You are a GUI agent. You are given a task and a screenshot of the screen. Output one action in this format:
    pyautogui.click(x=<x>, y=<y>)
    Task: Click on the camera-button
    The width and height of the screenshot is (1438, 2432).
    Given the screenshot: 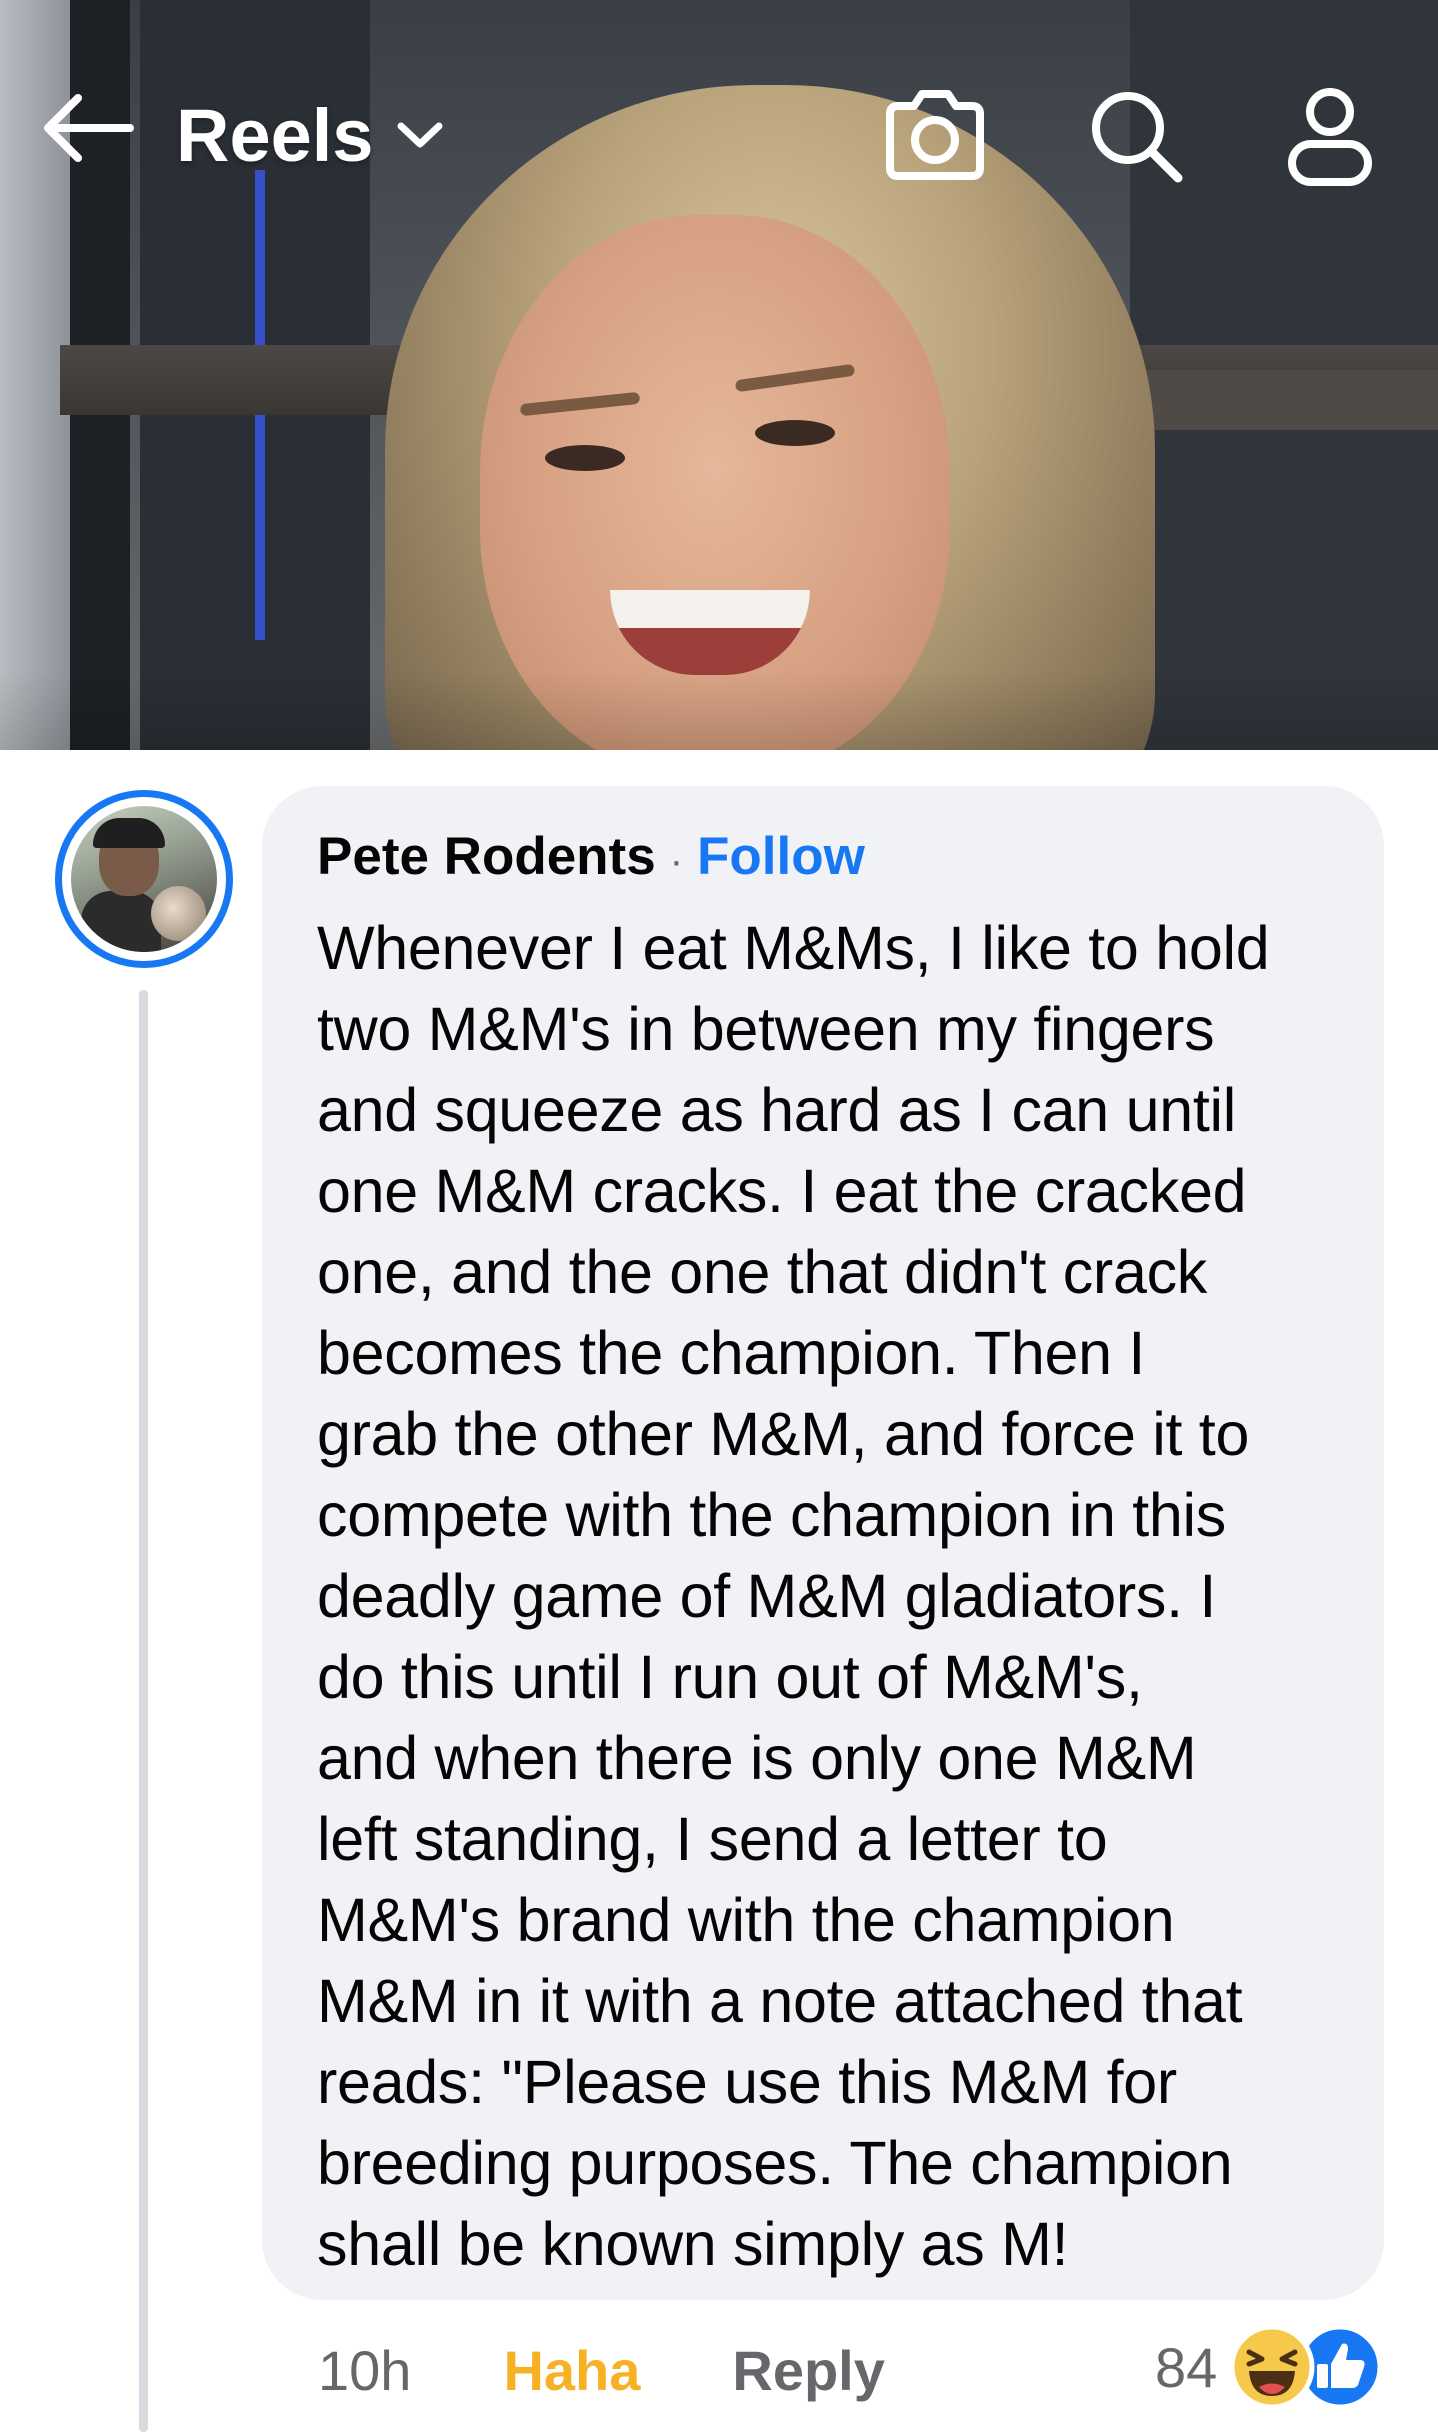 What is the action you would take?
    pyautogui.click(x=935, y=135)
    